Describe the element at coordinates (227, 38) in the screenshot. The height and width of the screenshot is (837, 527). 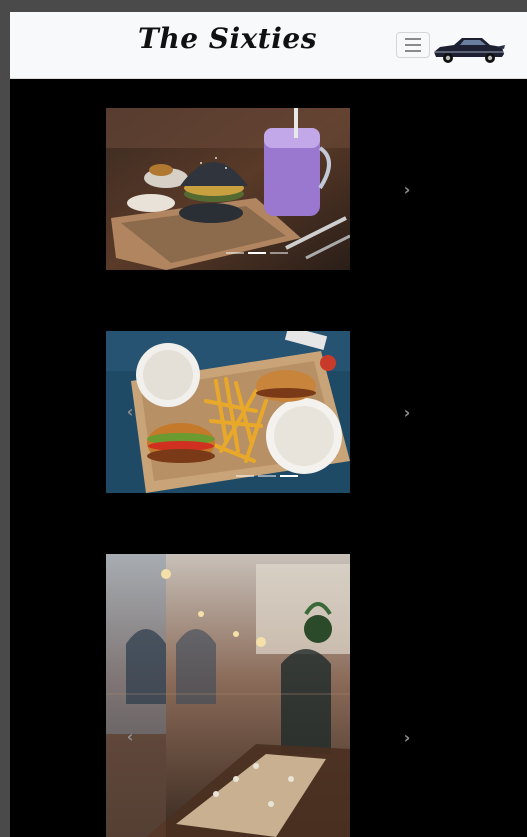
I see `brand-logo-text: The Sixties` at that location.